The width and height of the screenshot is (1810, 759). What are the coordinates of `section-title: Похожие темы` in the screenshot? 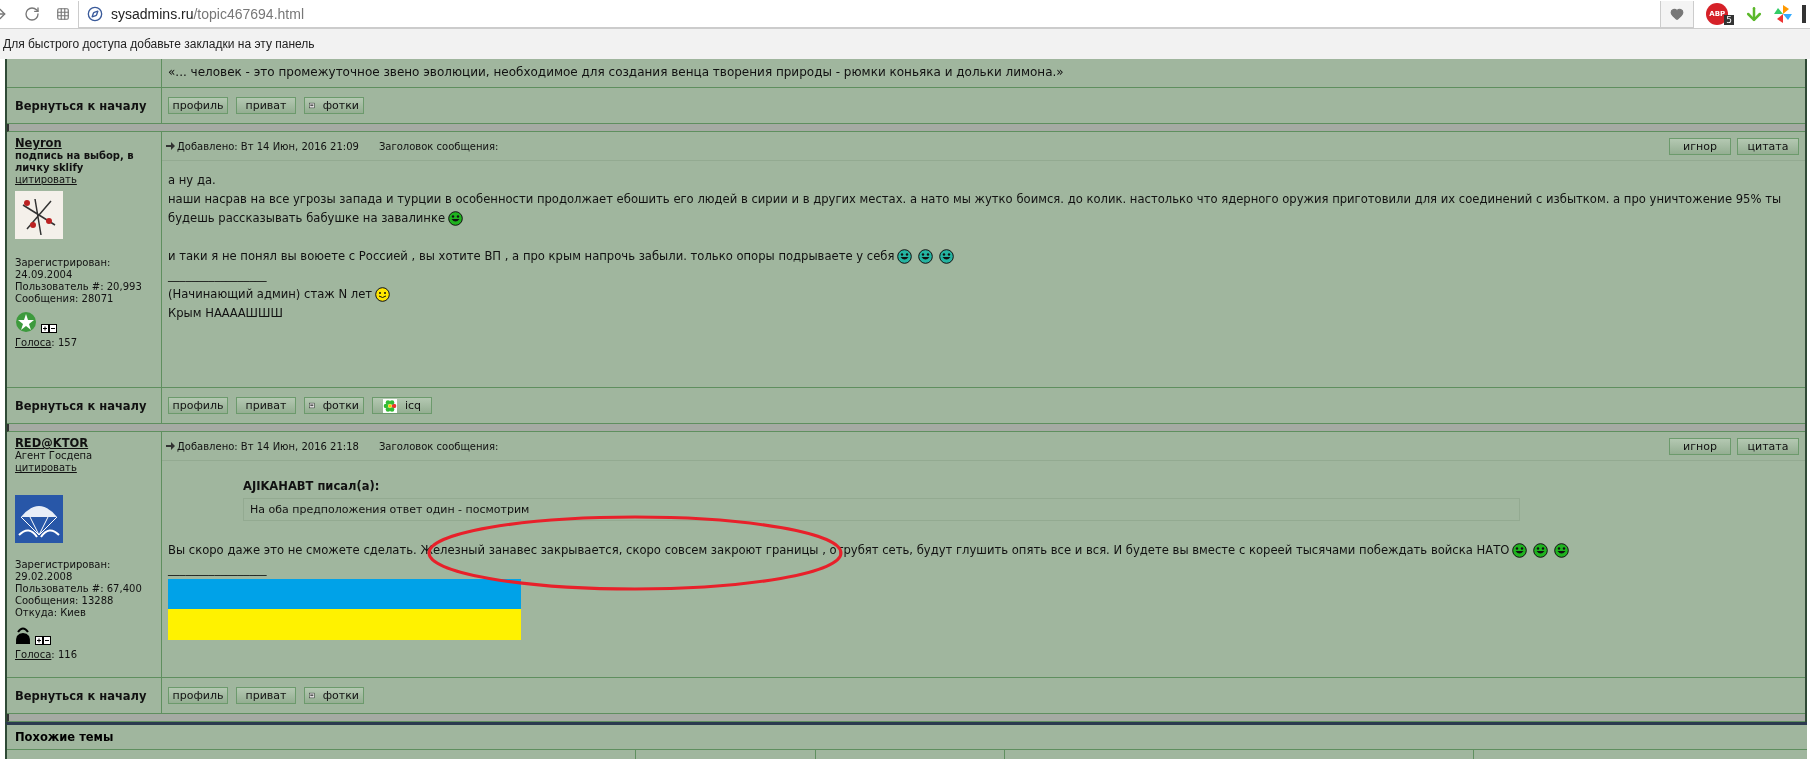 It's located at (907, 737).